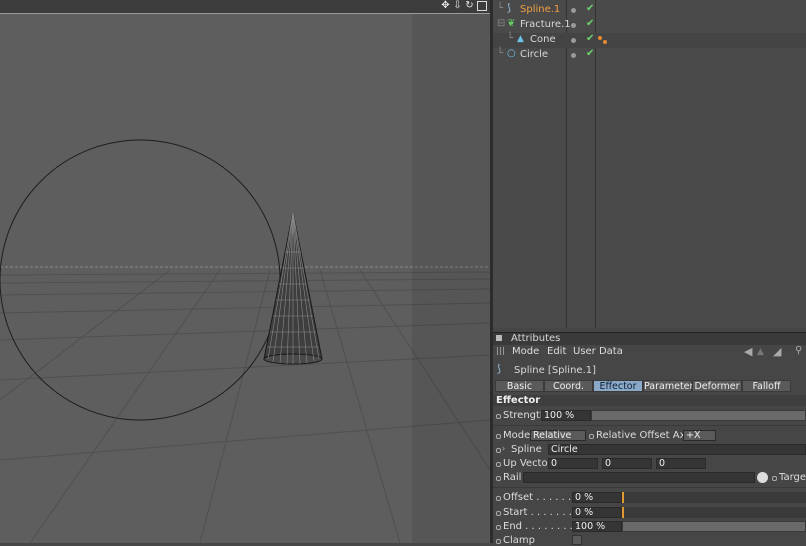 The height and width of the screenshot is (546, 806). What do you see at coordinates (568, 386) in the screenshot?
I see `tab-coord: Coord.` at bounding box center [568, 386].